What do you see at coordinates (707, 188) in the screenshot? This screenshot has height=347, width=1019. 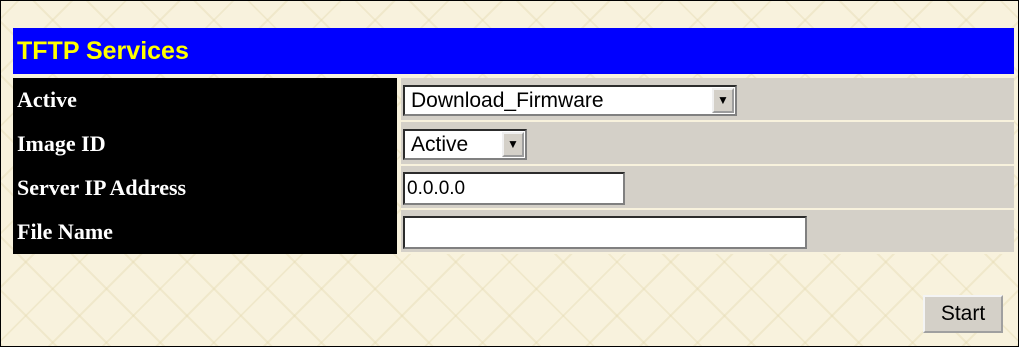 I see `server-ip-cell: 0.0.0.0` at bounding box center [707, 188].